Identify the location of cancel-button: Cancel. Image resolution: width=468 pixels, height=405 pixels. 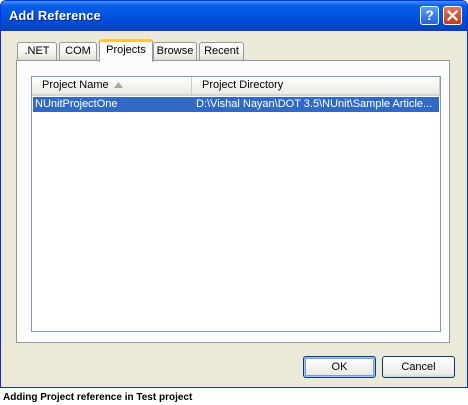
(418, 367).